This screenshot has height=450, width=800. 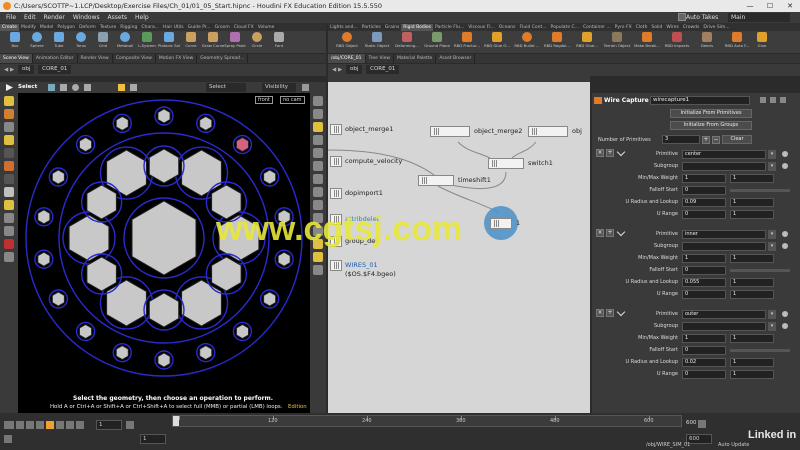 What do you see at coordinates (9, 166) in the screenshot?
I see `handle-tool-icon` at bounding box center [9, 166].